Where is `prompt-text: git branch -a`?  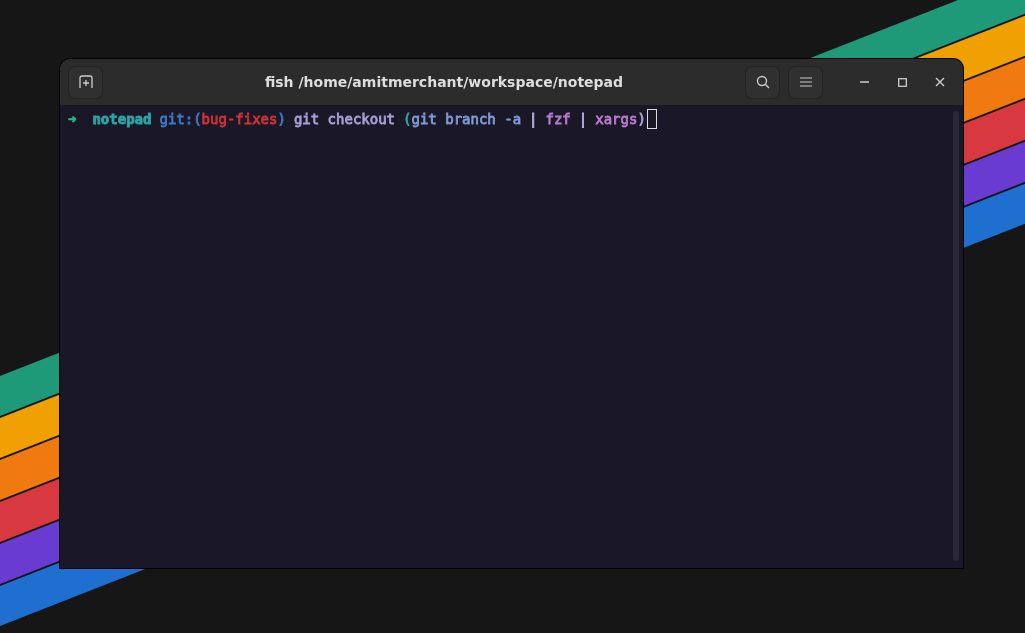 prompt-text: git branch -a is located at coordinates (466, 119).